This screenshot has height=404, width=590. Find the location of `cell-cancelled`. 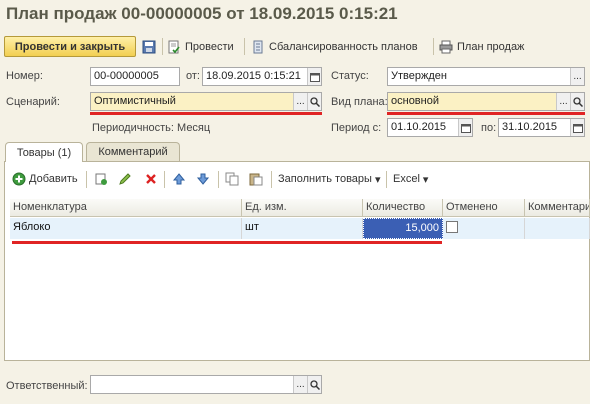

cell-cancelled is located at coordinates (484, 228).